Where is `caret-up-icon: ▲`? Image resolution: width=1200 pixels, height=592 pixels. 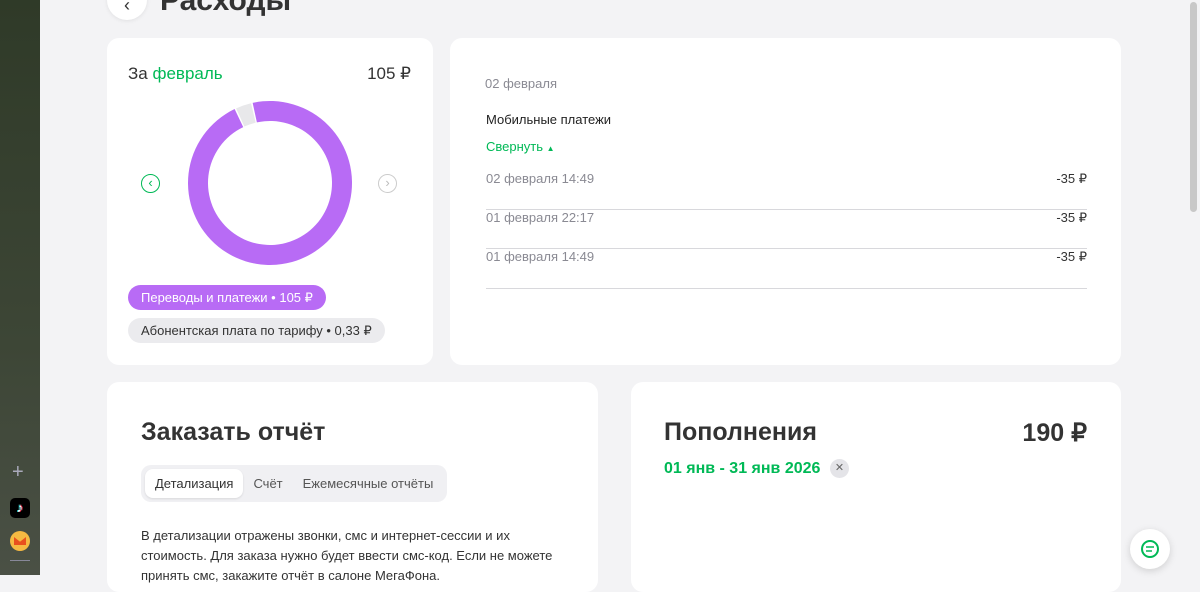 caret-up-icon: ▲ is located at coordinates (550, 148).